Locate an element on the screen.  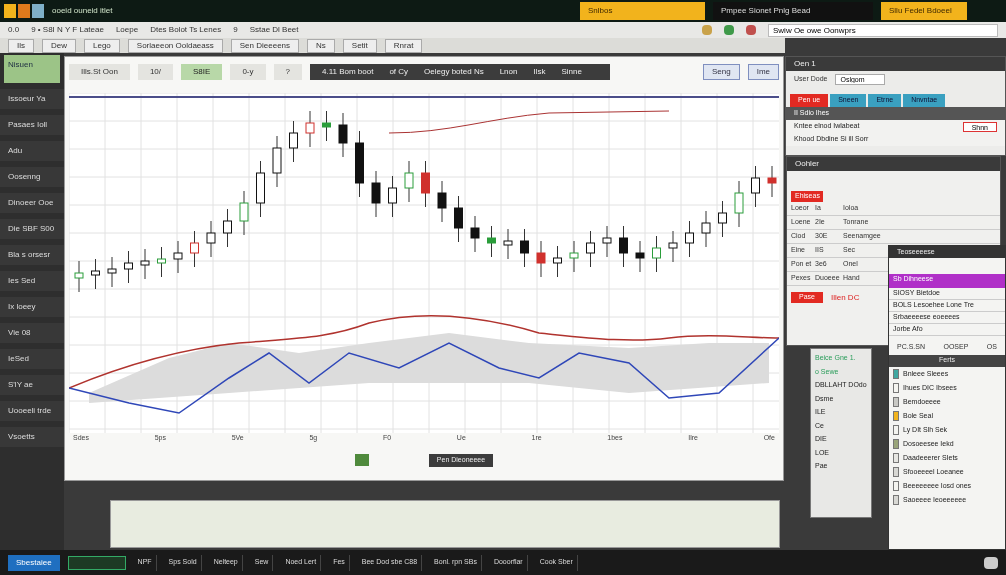
toolbar-button: Sorlaeeon Ooldaeass is located at coordinates (175, 45).